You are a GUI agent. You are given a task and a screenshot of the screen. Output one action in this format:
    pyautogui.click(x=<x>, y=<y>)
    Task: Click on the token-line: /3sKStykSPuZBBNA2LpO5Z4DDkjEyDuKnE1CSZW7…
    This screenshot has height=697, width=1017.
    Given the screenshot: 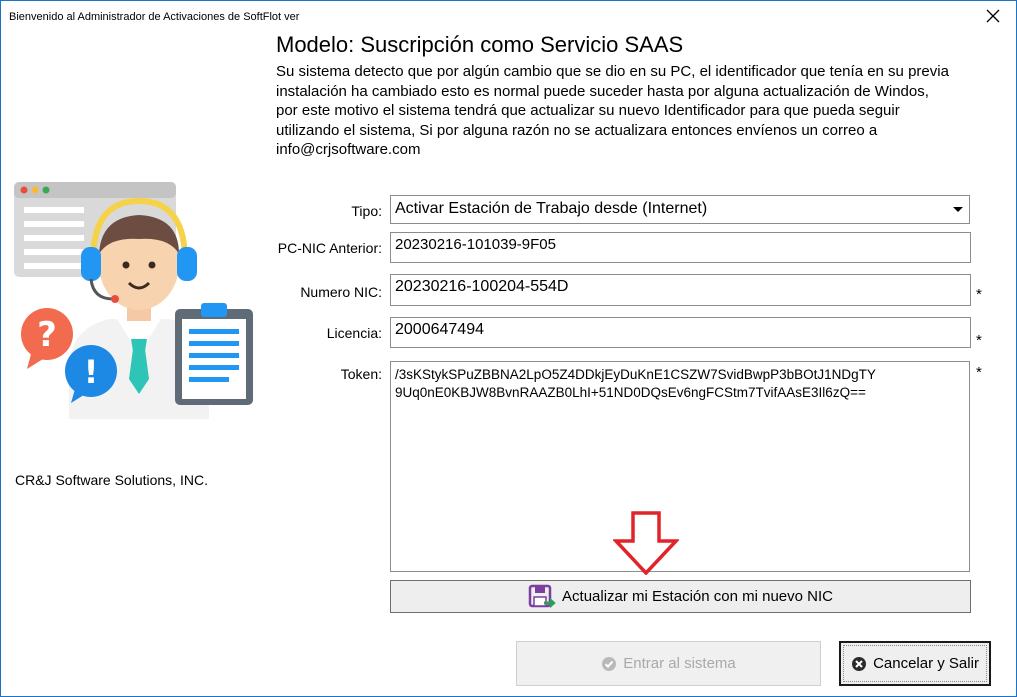 What is the action you would take?
    pyautogui.click(x=635, y=374)
    